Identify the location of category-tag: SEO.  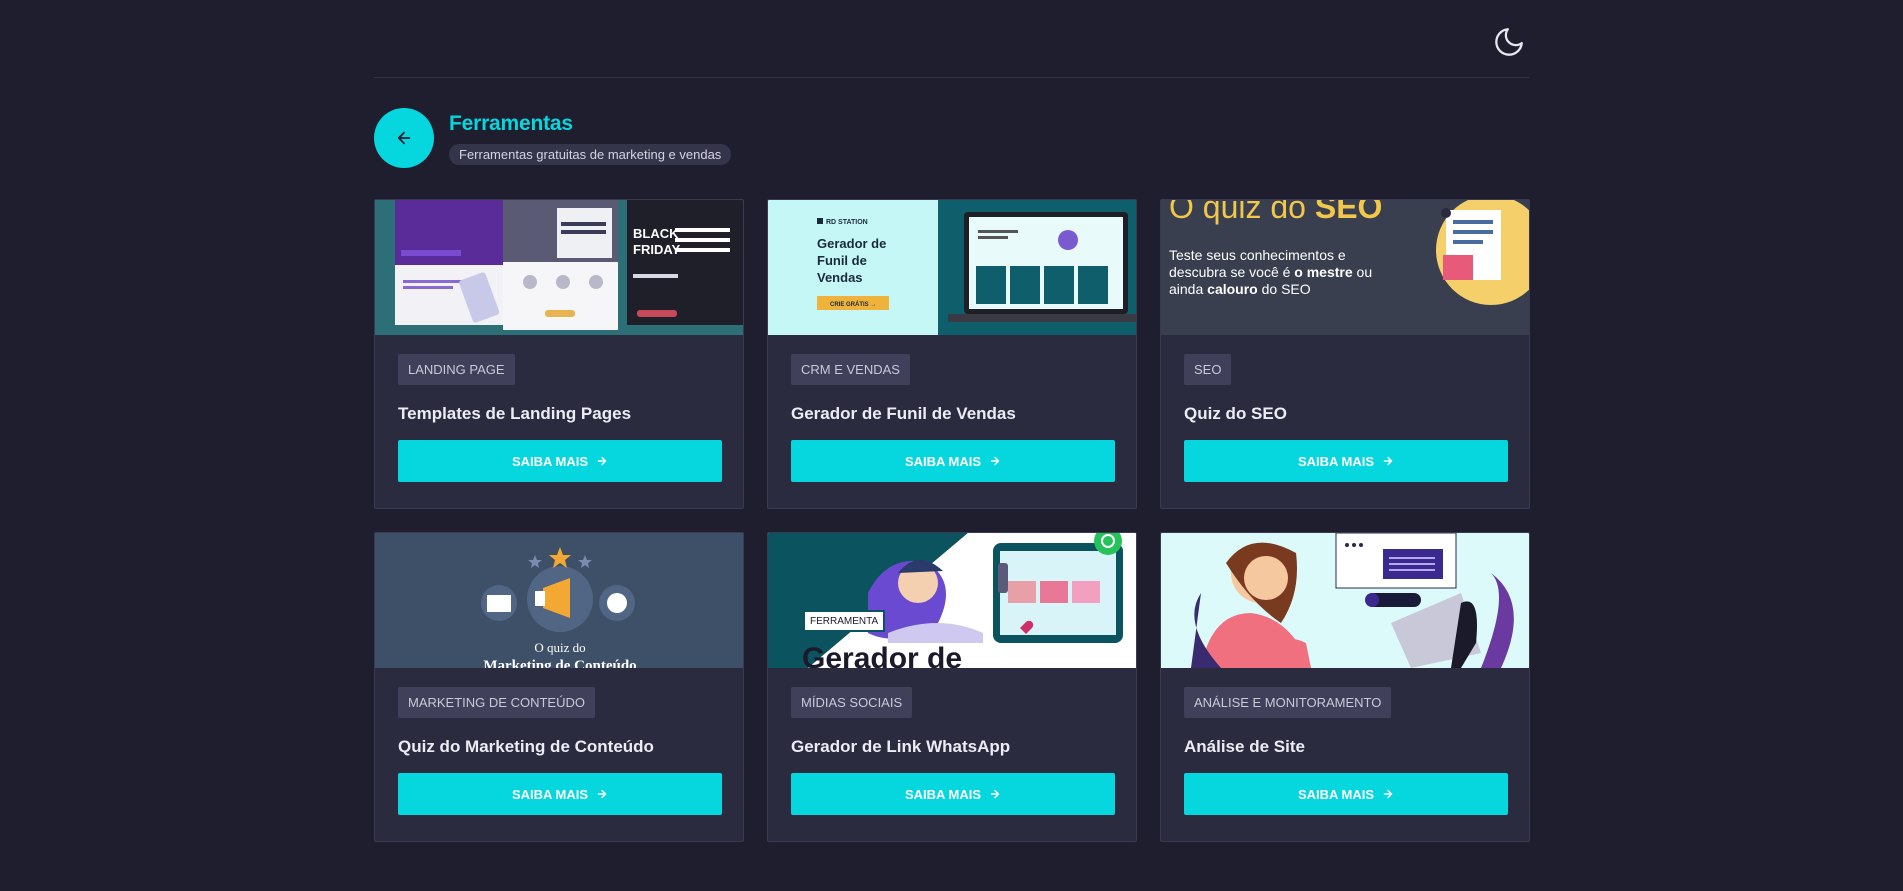
(1208, 369).